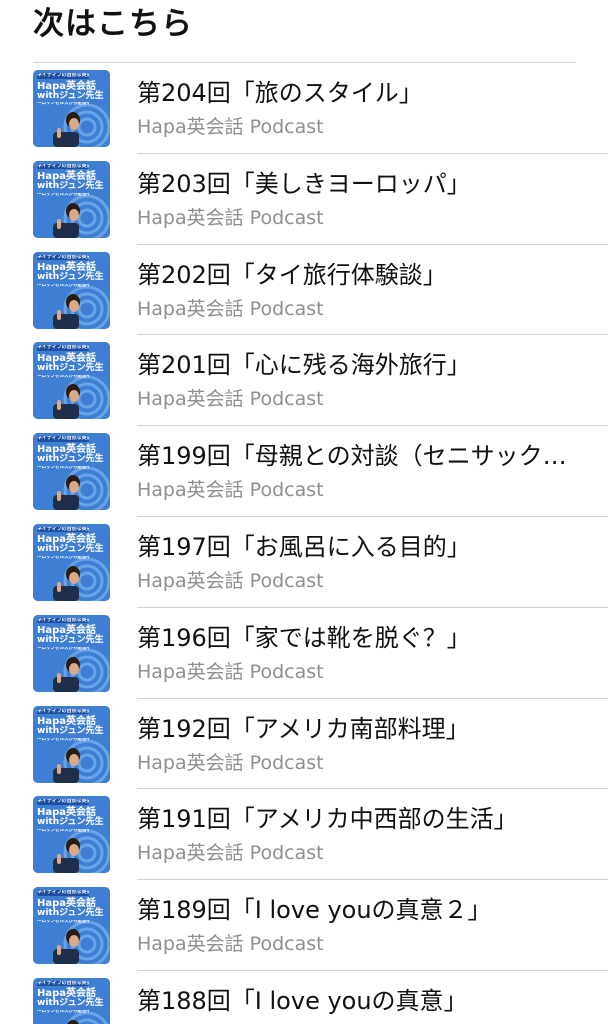 The height and width of the screenshot is (1024, 608). I want to click on episode-title: 第188回「I love youの真意」, so click(302, 1000).